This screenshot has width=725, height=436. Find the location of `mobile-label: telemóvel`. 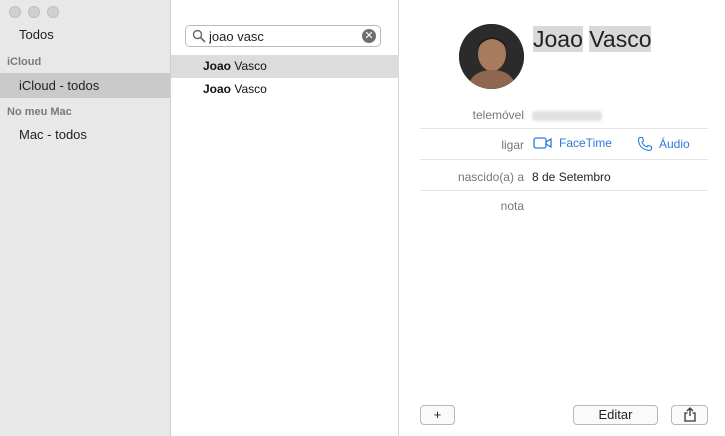

mobile-label: telemóvel is located at coordinates (498, 115).